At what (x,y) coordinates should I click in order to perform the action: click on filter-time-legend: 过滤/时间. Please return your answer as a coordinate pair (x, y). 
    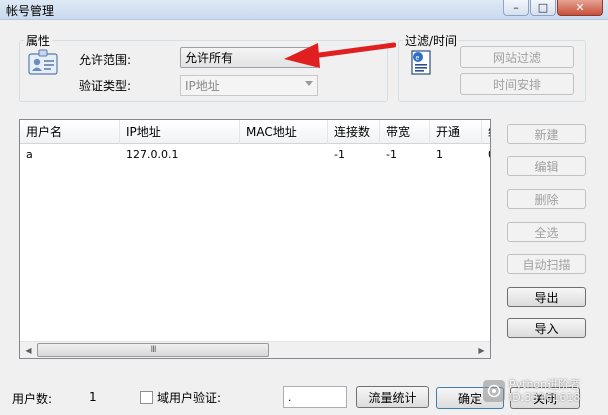
    Looking at the image, I should click on (431, 41).